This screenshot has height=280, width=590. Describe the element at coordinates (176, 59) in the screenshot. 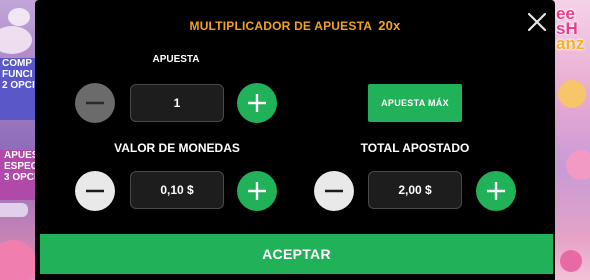

I see `bet-label: APUESTA` at that location.